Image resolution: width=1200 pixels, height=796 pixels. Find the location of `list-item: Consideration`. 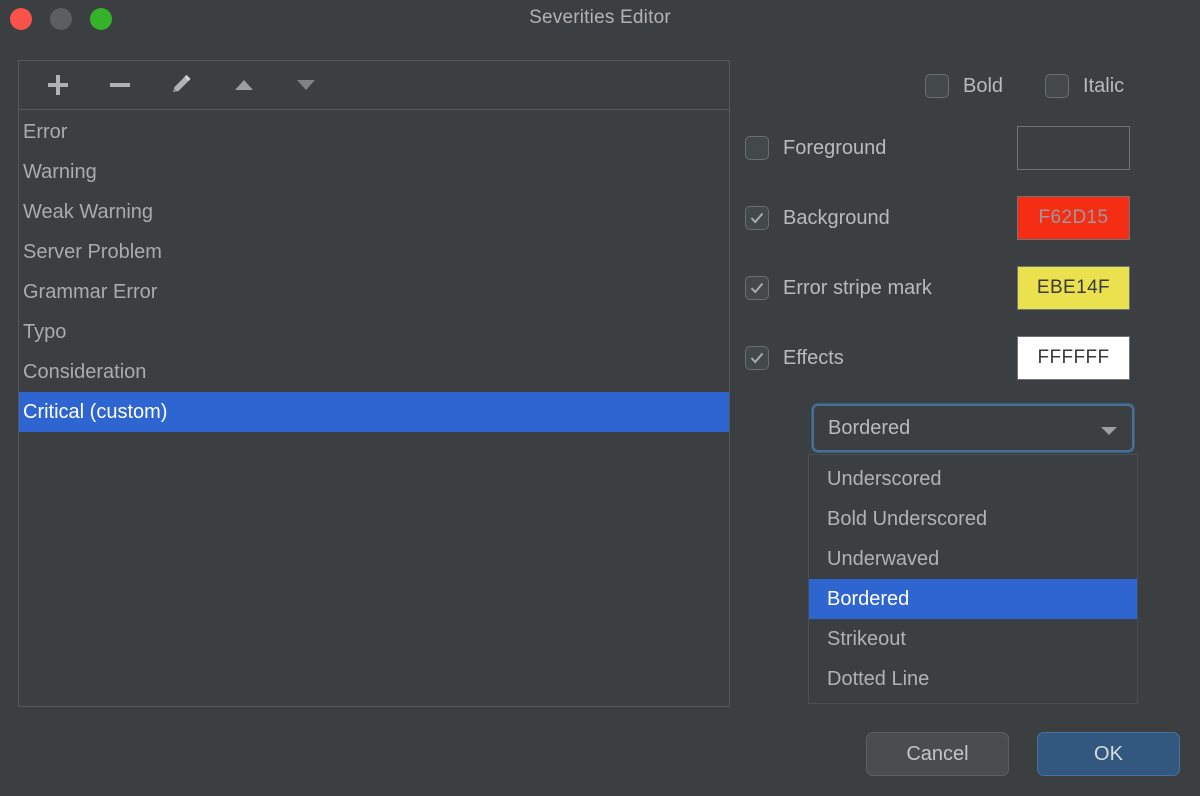

list-item: Consideration is located at coordinates (374, 372).